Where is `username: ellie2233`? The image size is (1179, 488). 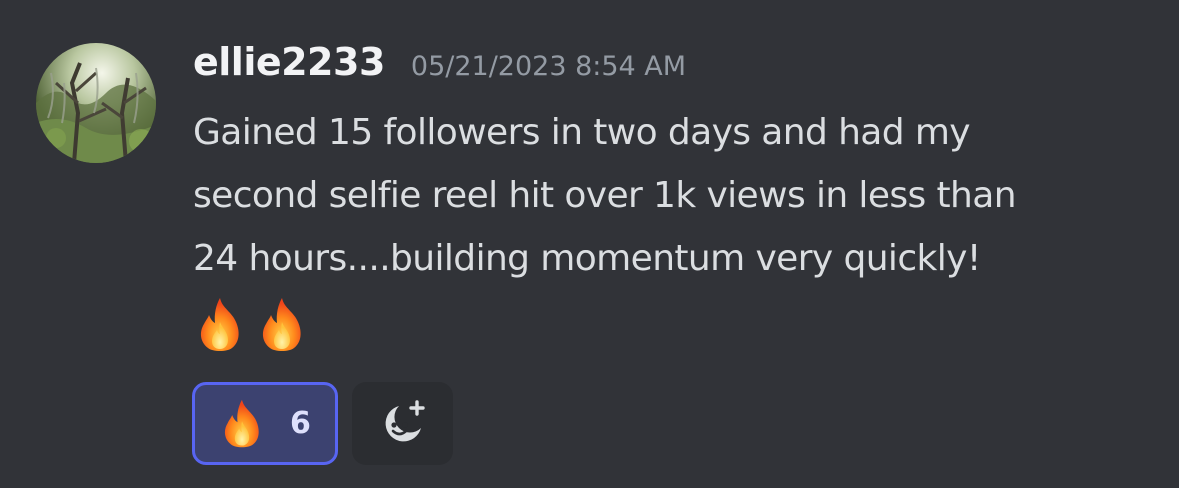 username: ellie2233 is located at coordinates (289, 62).